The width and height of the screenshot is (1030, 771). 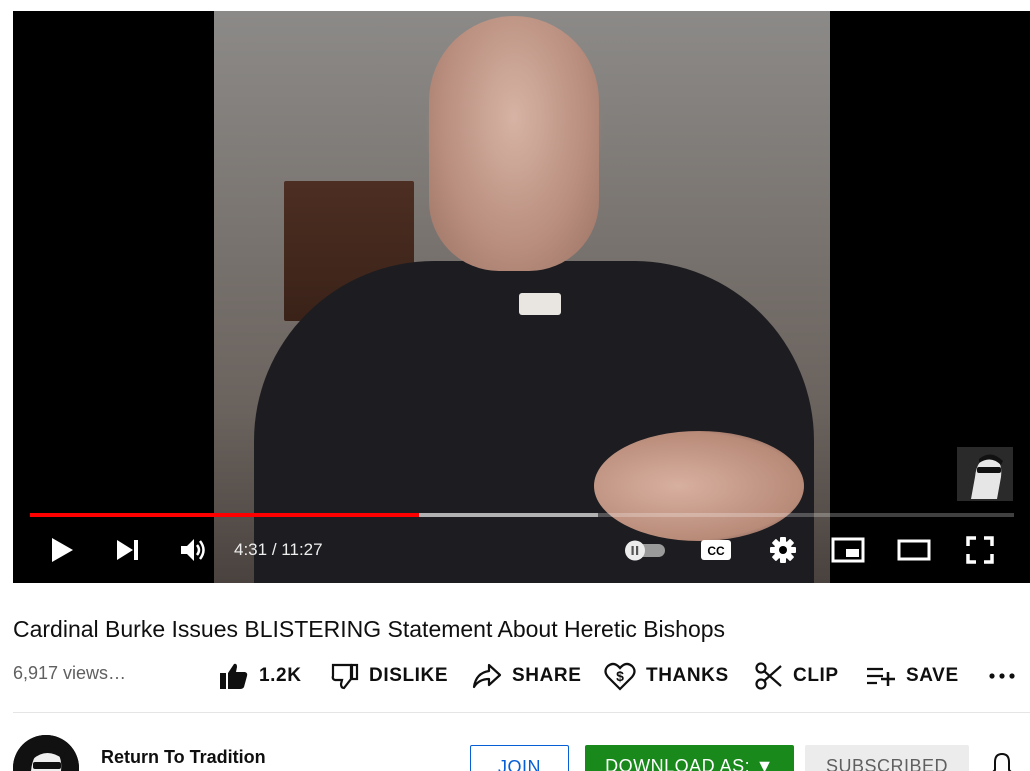 I want to click on heart-dollar-icon: $, so click(x=620, y=676).